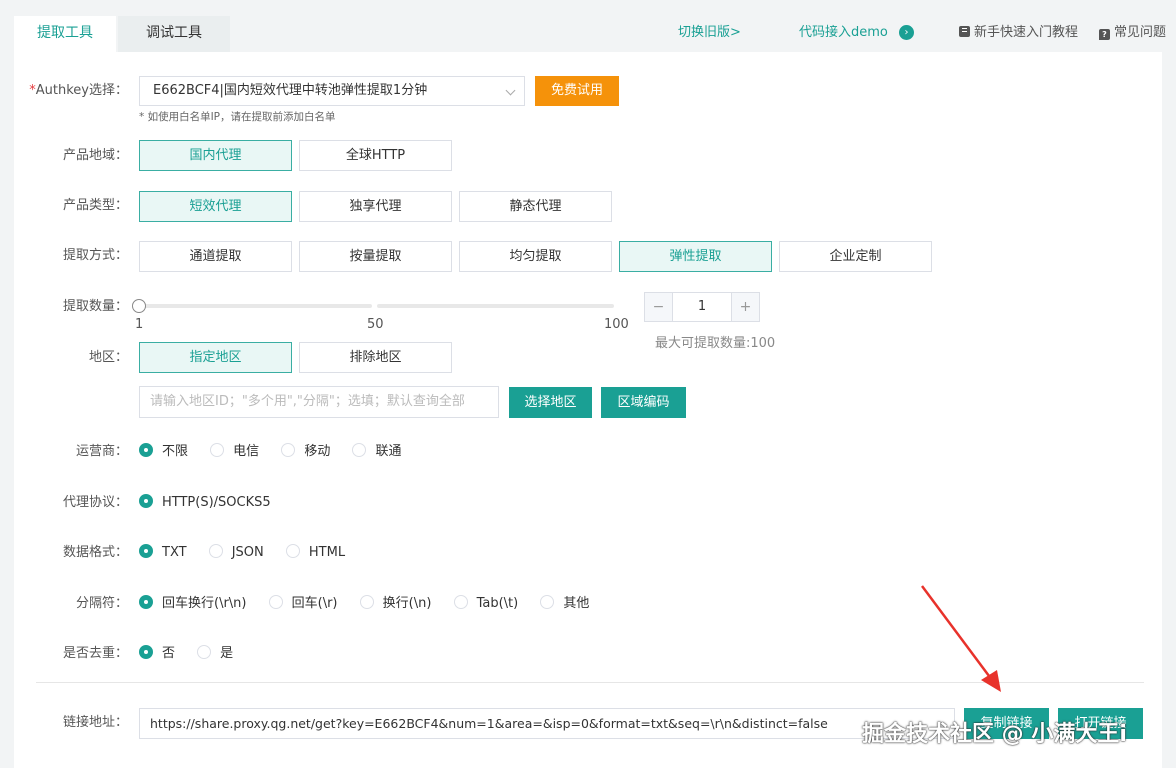 Image resolution: width=1176 pixels, height=768 pixels. Describe the element at coordinates (375, 155) in the screenshot. I see `region-option-global: 全球HTTP` at that location.